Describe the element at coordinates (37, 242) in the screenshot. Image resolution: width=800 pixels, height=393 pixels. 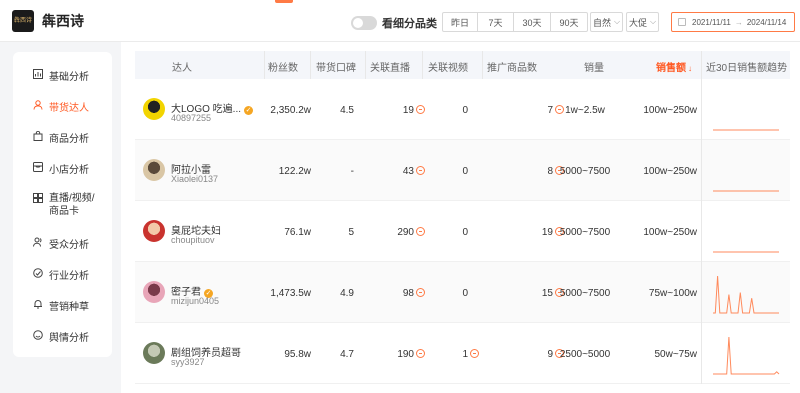
I see `audience-icon` at that location.